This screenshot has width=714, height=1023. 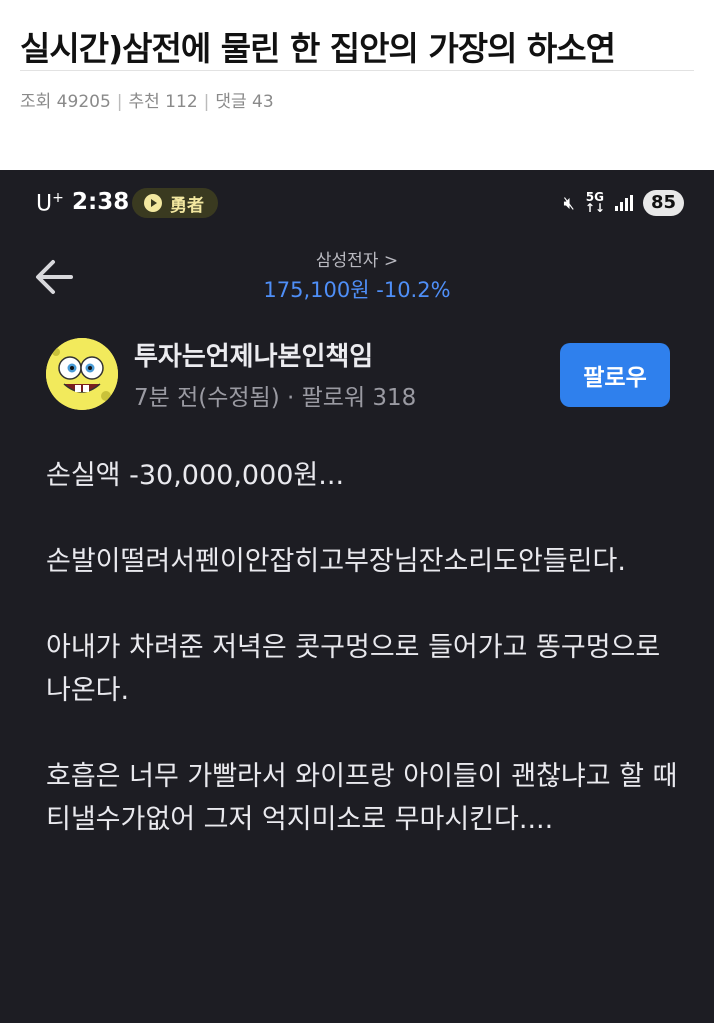 I want to click on signal-icon, so click(x=623, y=203).